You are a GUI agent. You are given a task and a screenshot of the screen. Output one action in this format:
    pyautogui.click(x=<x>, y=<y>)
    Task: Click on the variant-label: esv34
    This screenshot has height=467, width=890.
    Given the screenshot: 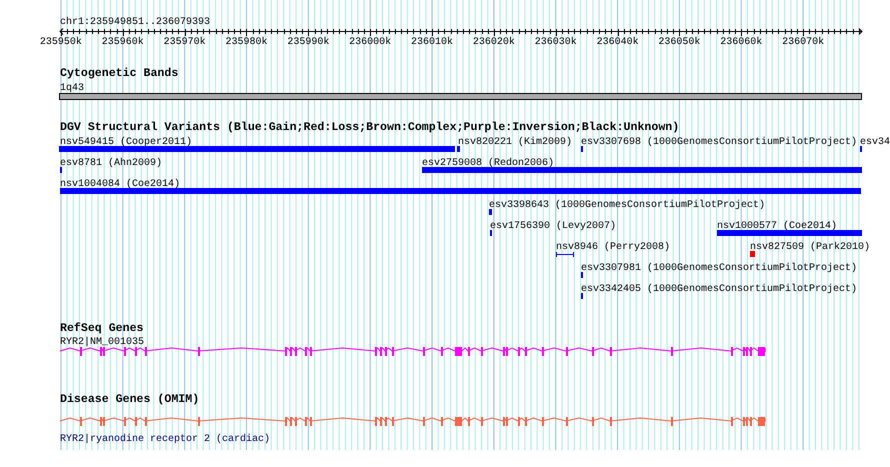 What is the action you would take?
    pyautogui.click(x=875, y=142)
    